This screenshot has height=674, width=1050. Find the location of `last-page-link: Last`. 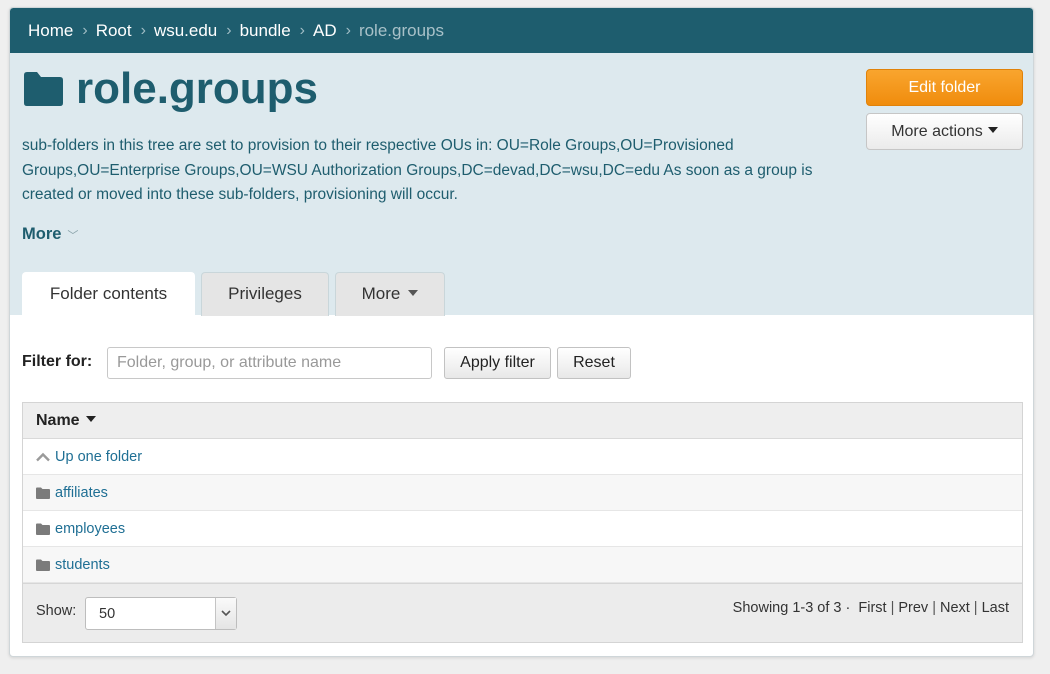

last-page-link: Last is located at coordinates (995, 608).